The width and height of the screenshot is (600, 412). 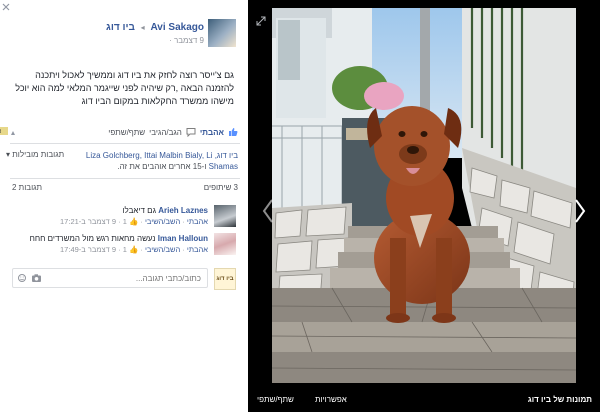 What do you see at coordinates (261, 21) in the screenshot?
I see `expand-icon` at bounding box center [261, 21].